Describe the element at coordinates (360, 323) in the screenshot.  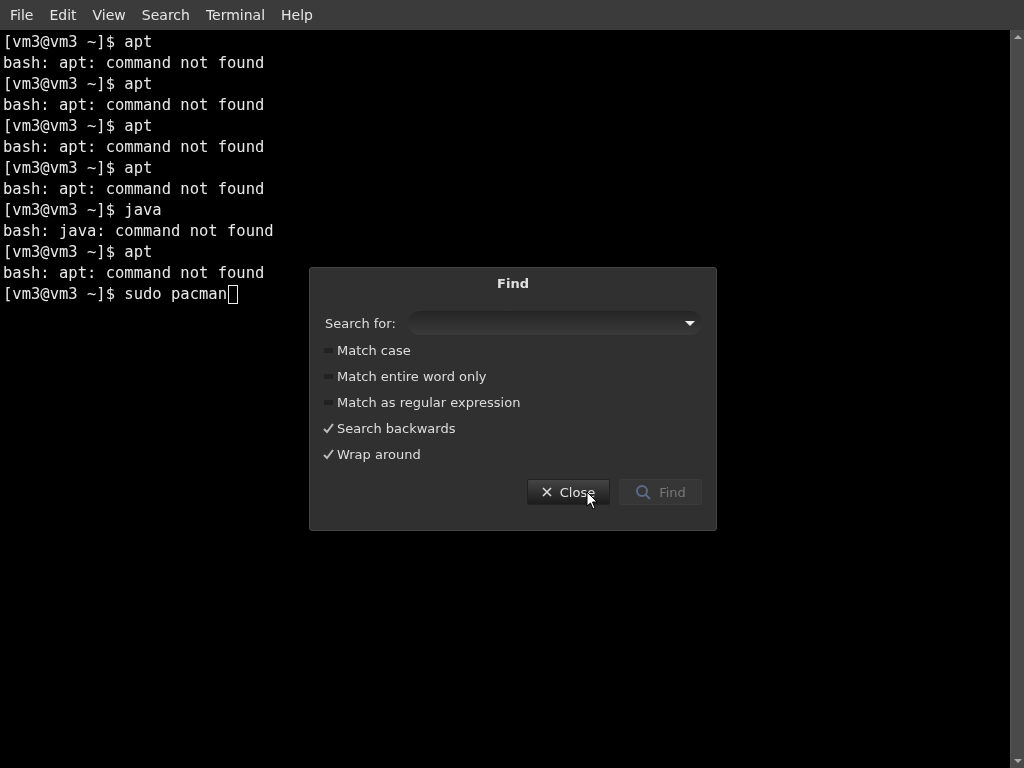
I see `search-label: Search for:` at that location.